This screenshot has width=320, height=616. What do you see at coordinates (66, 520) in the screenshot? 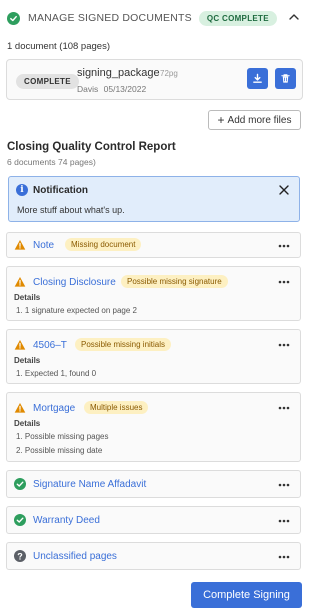
I see `qc-item-label: Warranty Deed` at bounding box center [66, 520].